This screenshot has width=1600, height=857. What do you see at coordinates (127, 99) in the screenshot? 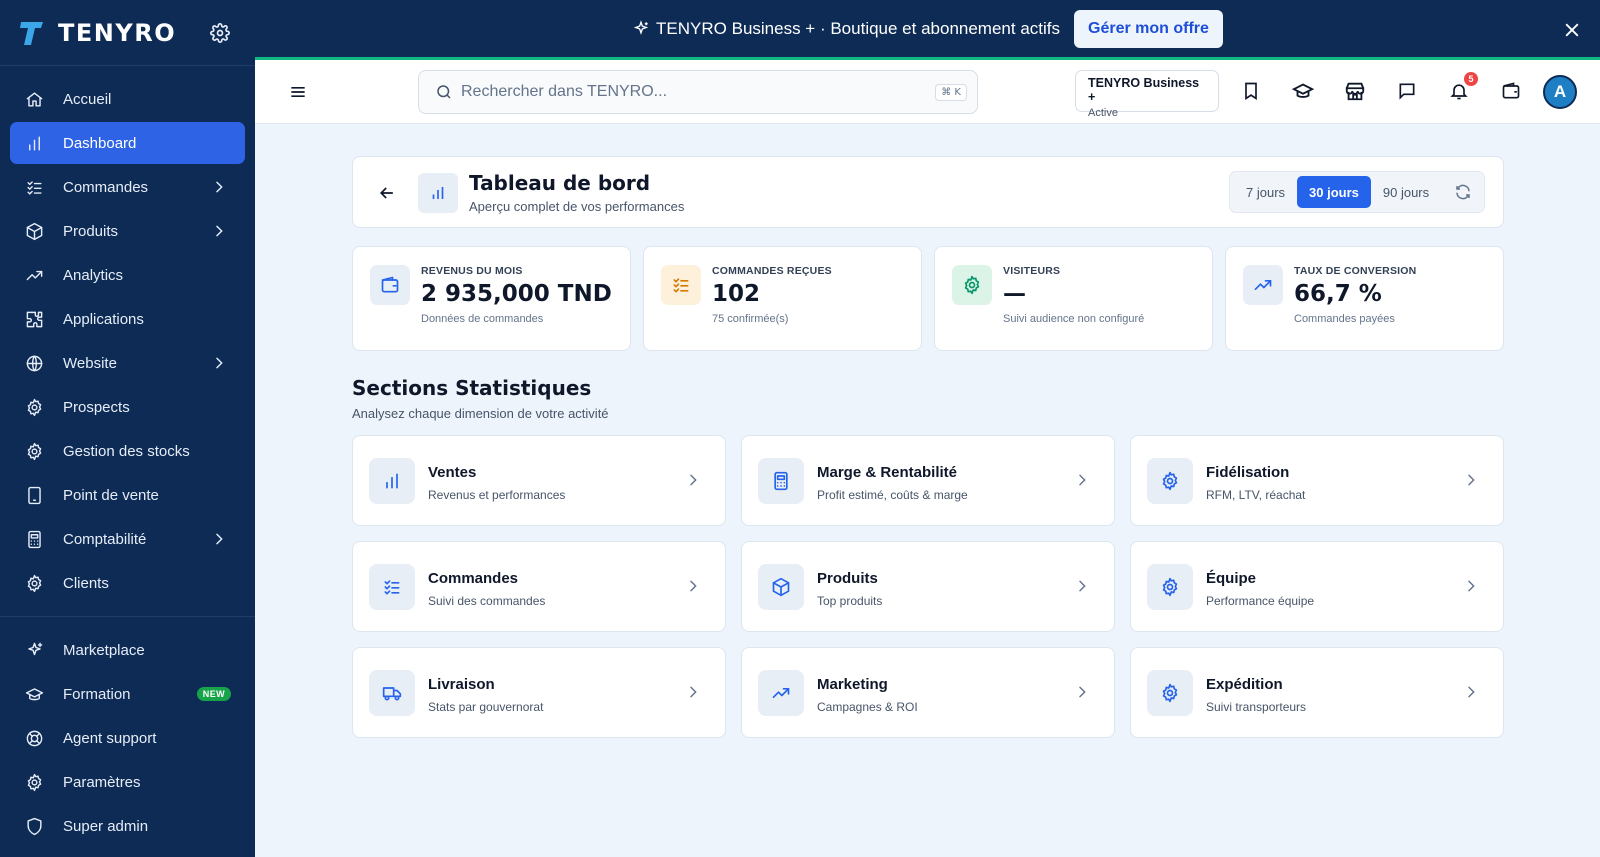
I see `sidebar-item-accueil: Accueil` at bounding box center [127, 99].